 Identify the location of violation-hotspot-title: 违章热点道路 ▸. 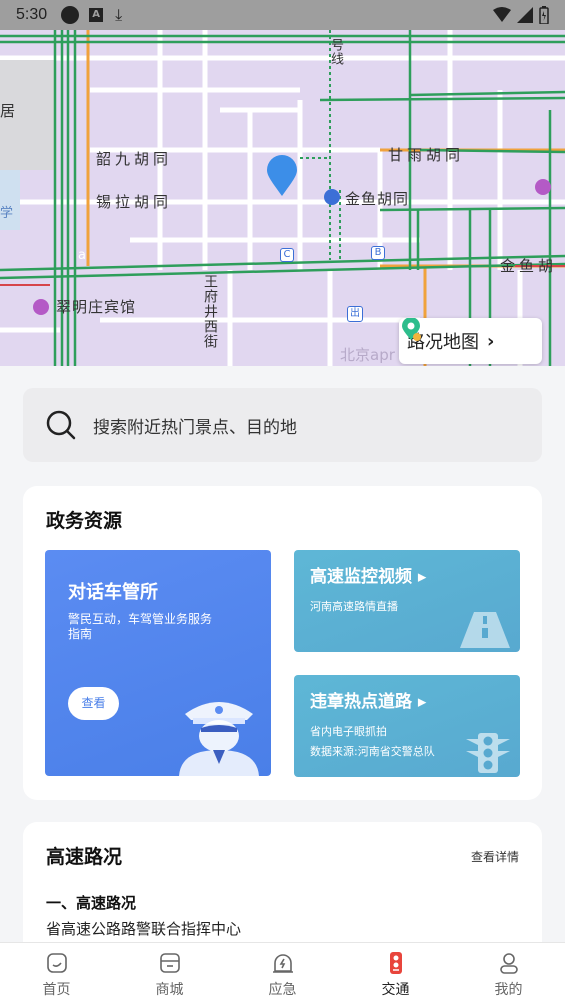
(368, 702).